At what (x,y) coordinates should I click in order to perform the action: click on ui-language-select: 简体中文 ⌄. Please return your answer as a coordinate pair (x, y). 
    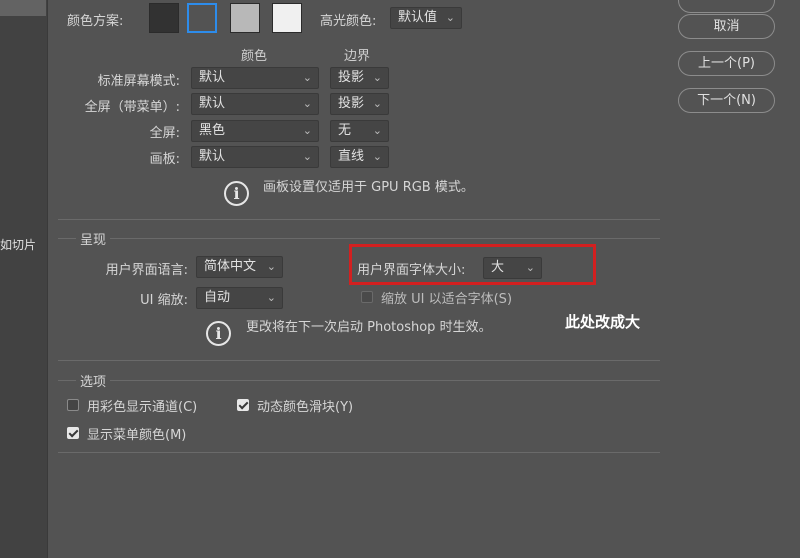
    Looking at the image, I should click on (239, 267).